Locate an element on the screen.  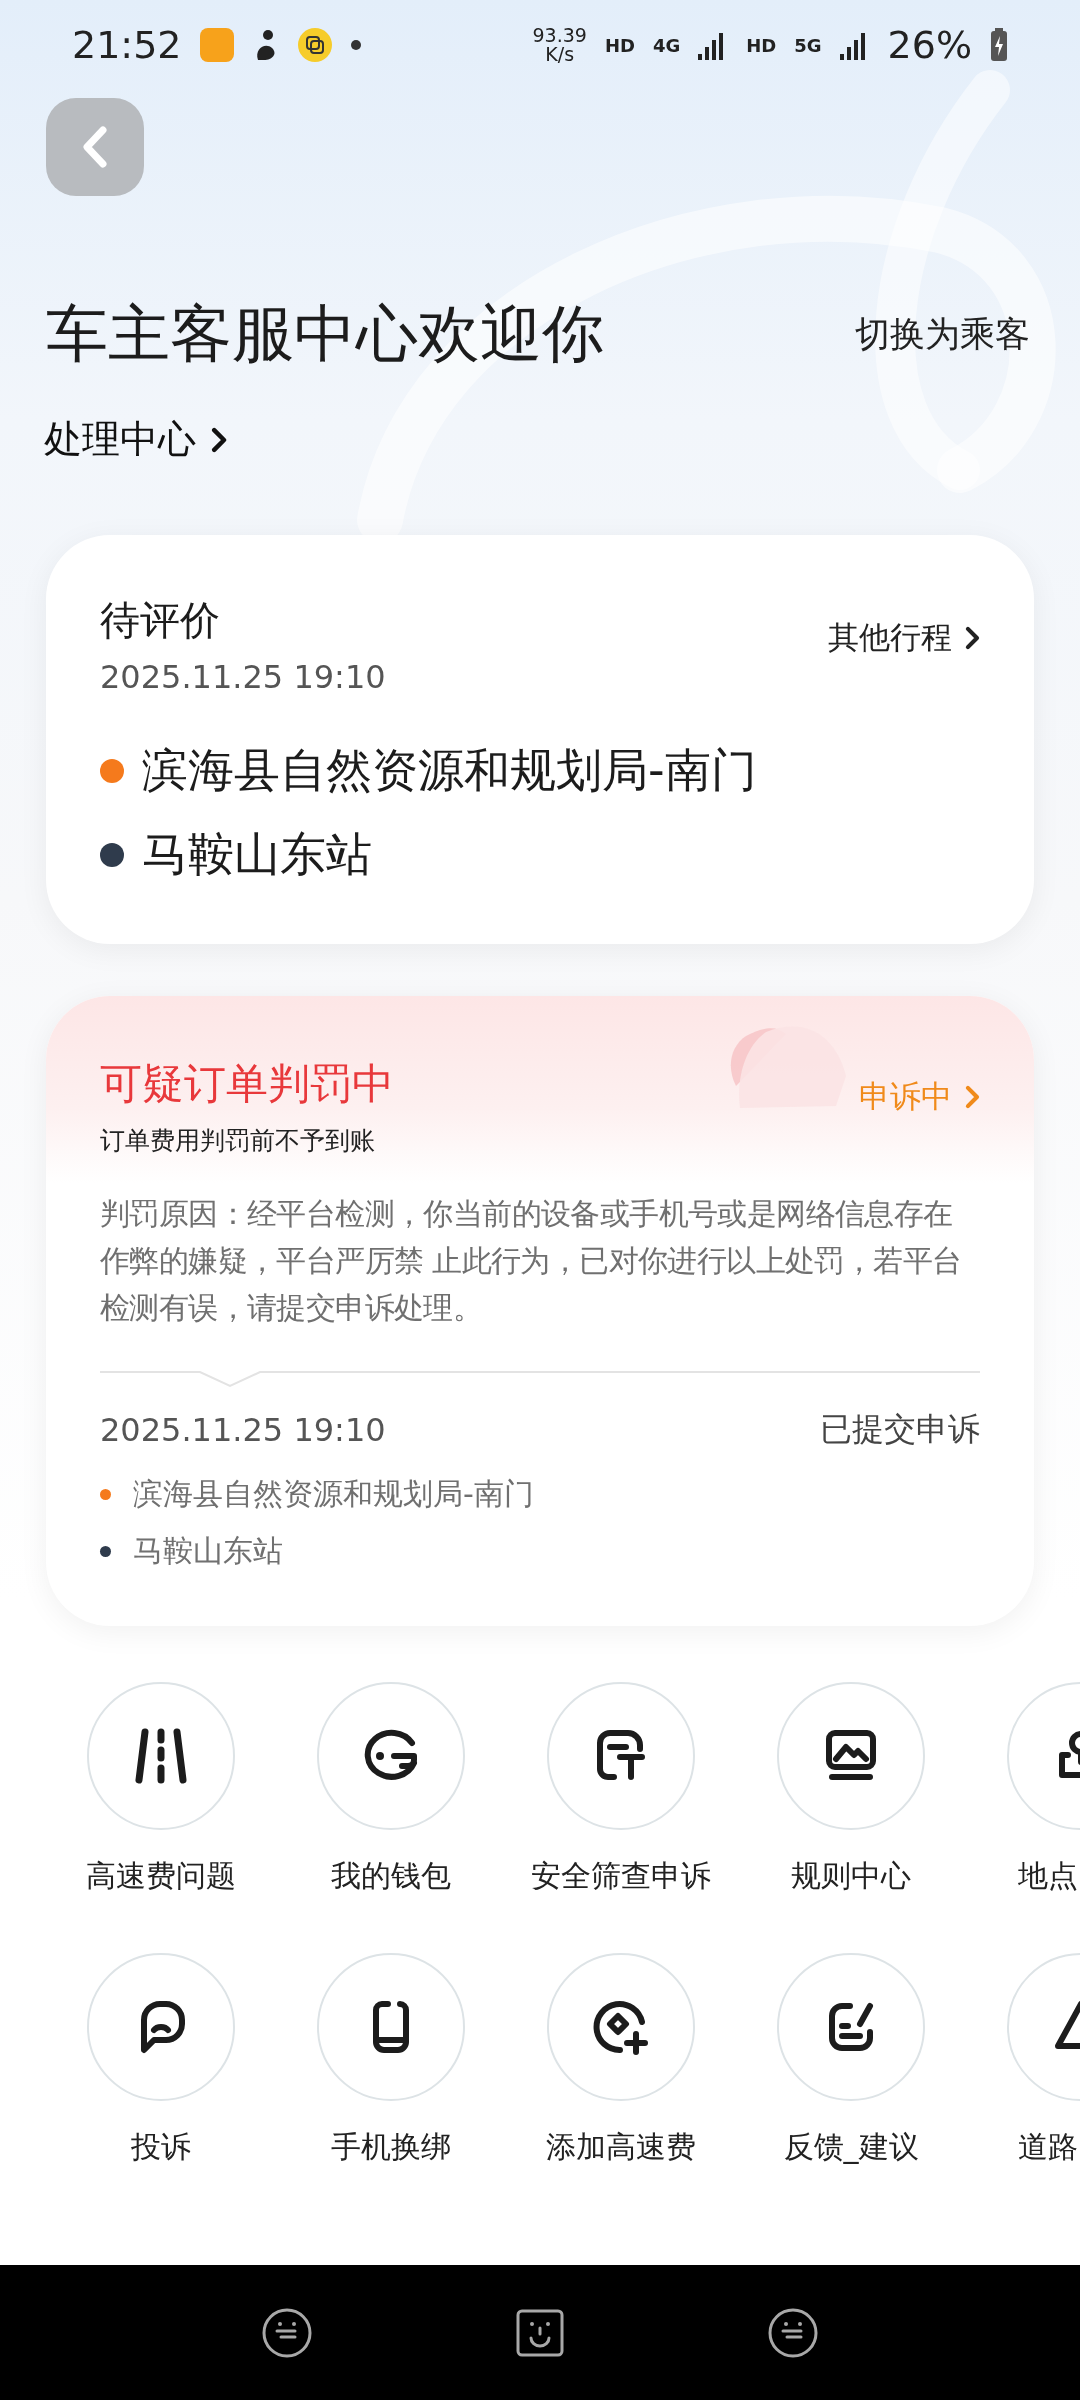
service-label: 地点 is located at coordinates (1048, 1876).